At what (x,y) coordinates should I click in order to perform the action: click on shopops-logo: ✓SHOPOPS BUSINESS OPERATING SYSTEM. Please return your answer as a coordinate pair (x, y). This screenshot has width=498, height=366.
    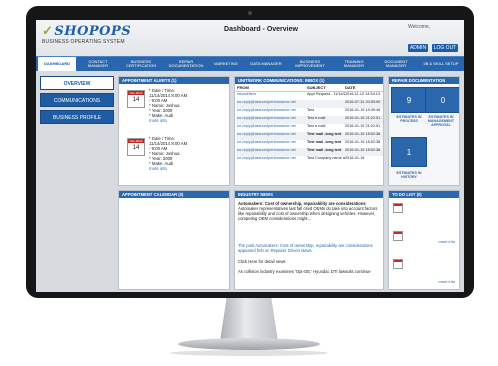
    Looking at the image, I should click on (87, 38).